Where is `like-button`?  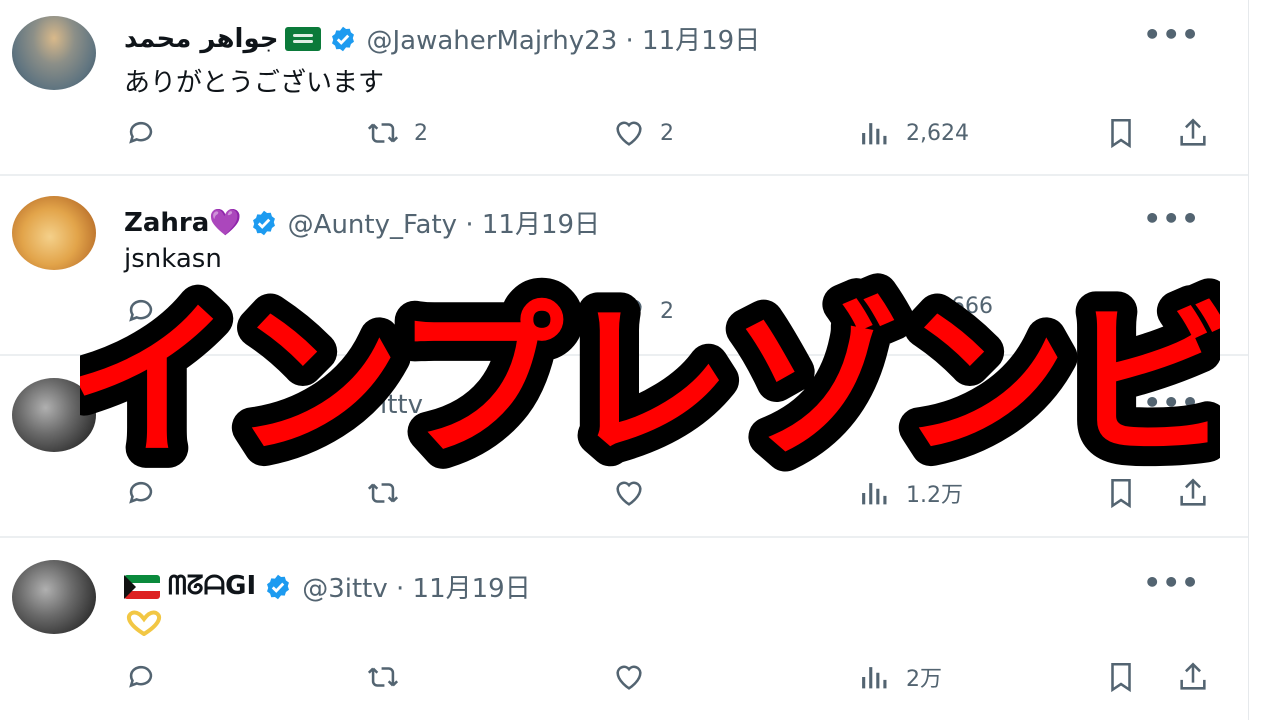
like-button is located at coordinates (629, 677).